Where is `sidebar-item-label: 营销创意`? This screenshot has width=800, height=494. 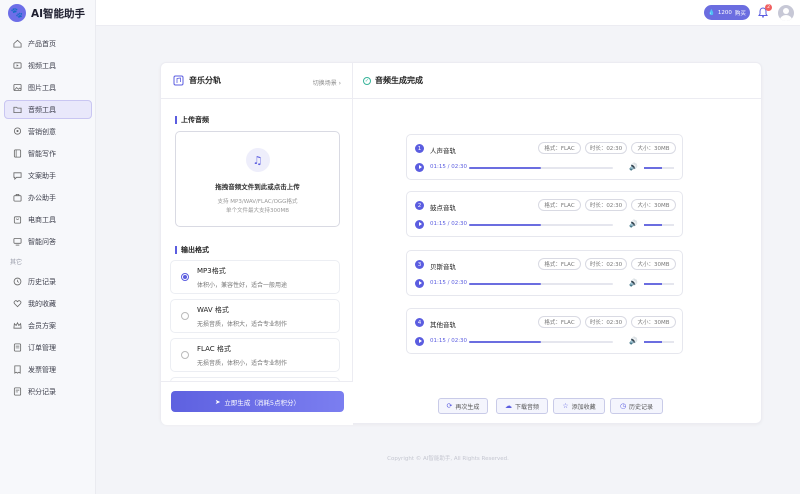
sidebar-item-label: 营销创意 is located at coordinates (42, 131).